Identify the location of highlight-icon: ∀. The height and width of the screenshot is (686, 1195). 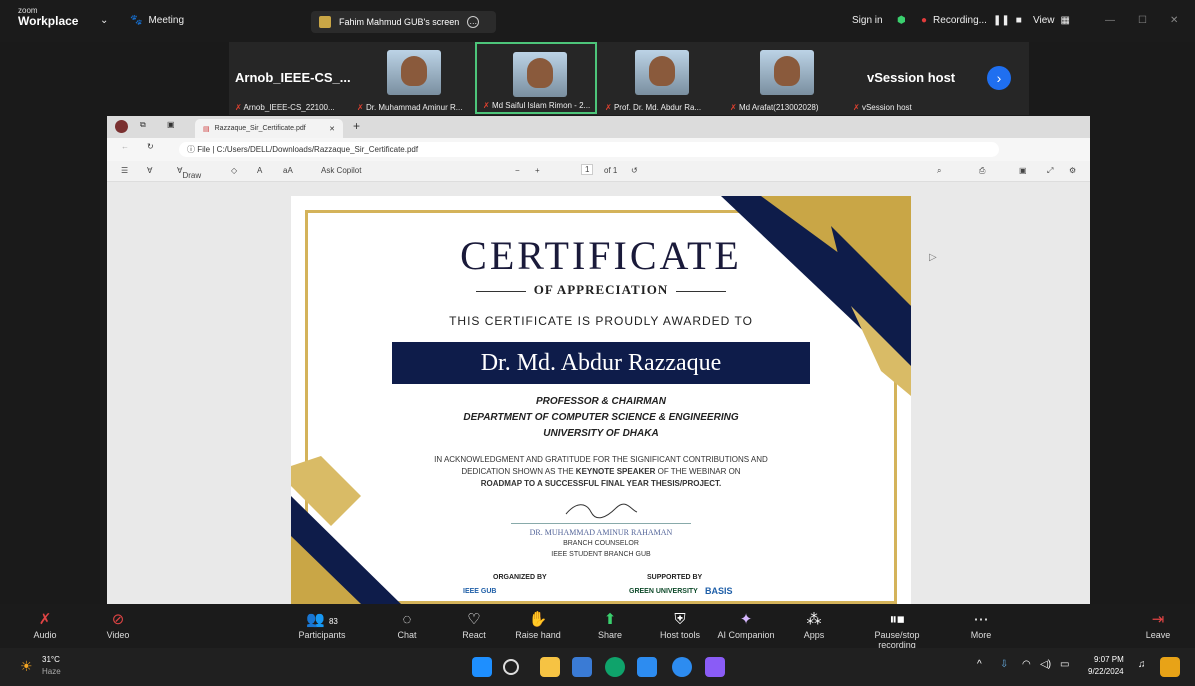
(149, 170).